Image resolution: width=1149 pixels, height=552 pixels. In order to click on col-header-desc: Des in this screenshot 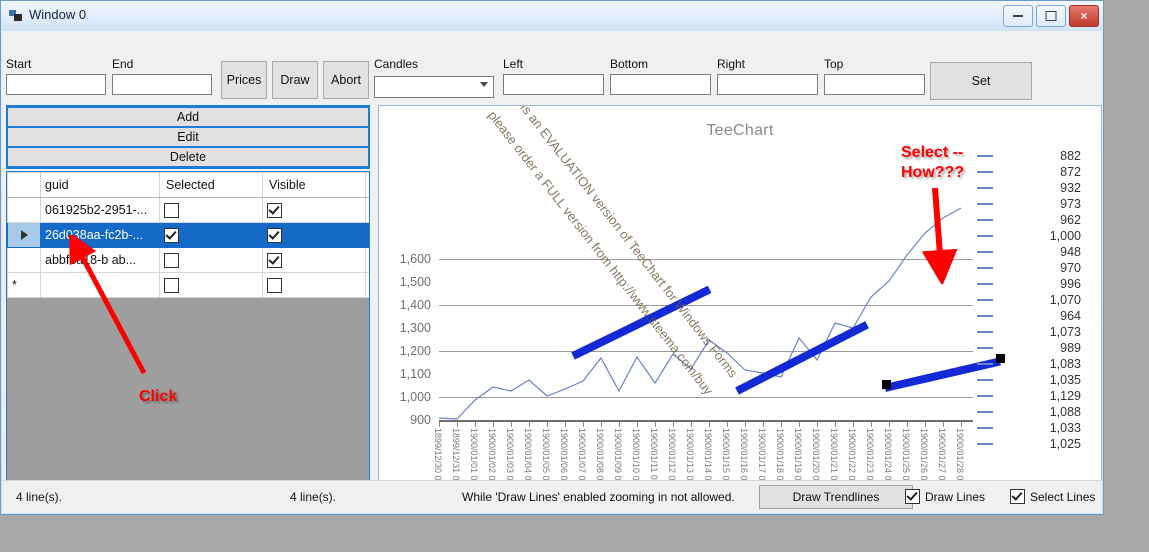, I will do `click(367, 185)`.